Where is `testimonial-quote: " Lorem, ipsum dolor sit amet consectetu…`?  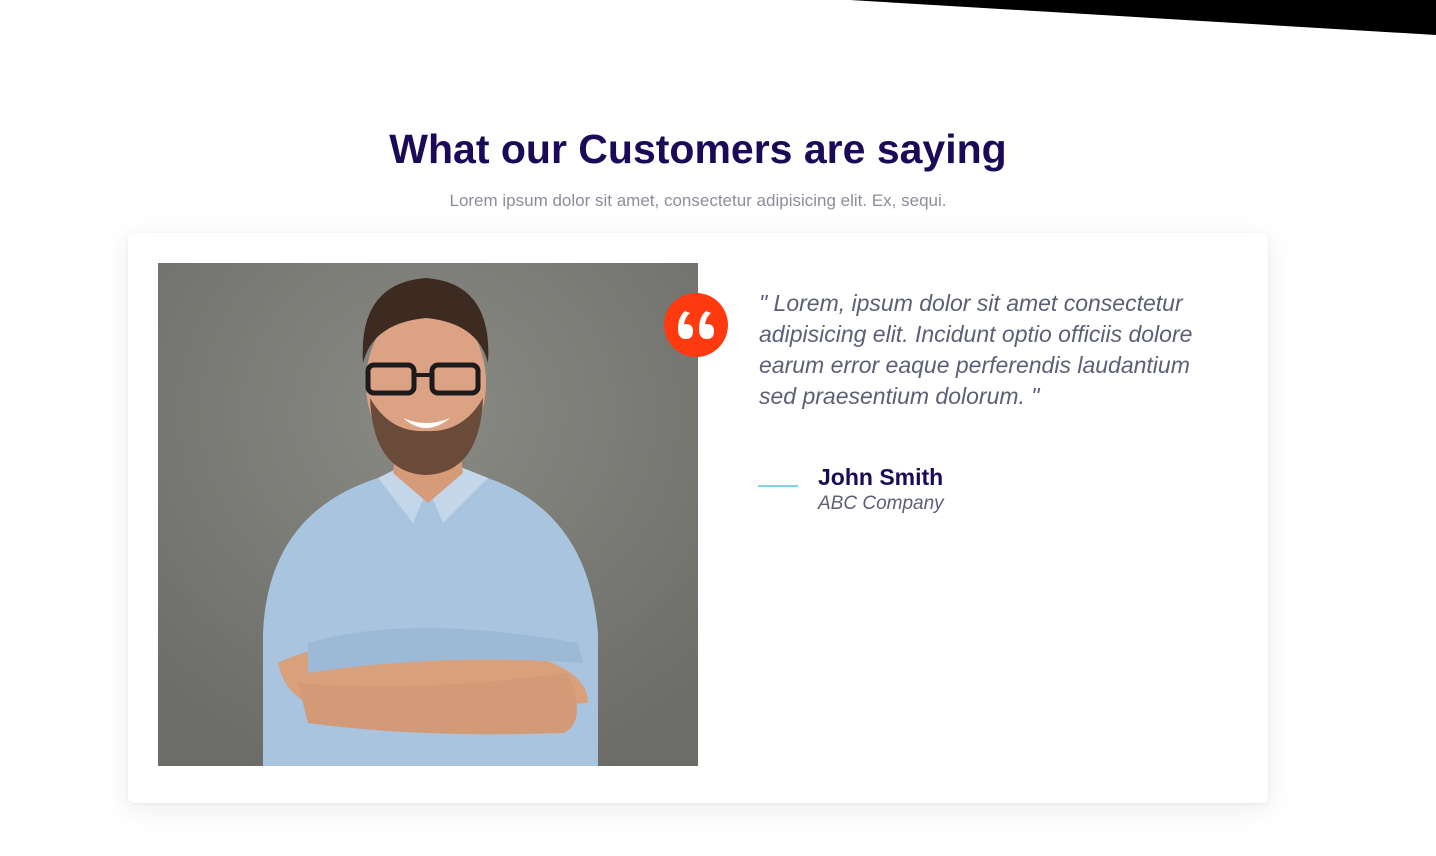 testimonial-quote: " Lorem, ipsum dolor sit amet consectetu… is located at coordinates (976, 349).